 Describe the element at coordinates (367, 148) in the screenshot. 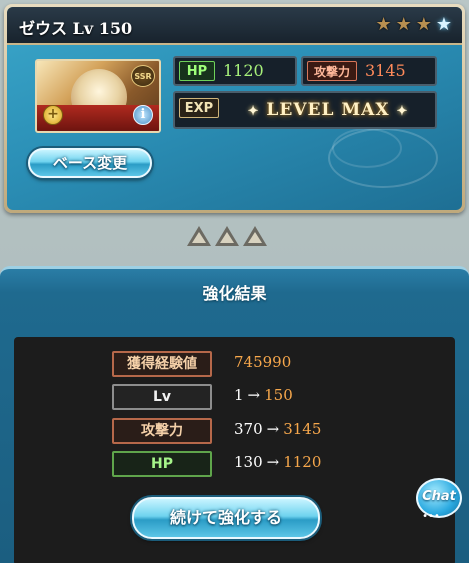

I see `decorative-swirl` at that location.